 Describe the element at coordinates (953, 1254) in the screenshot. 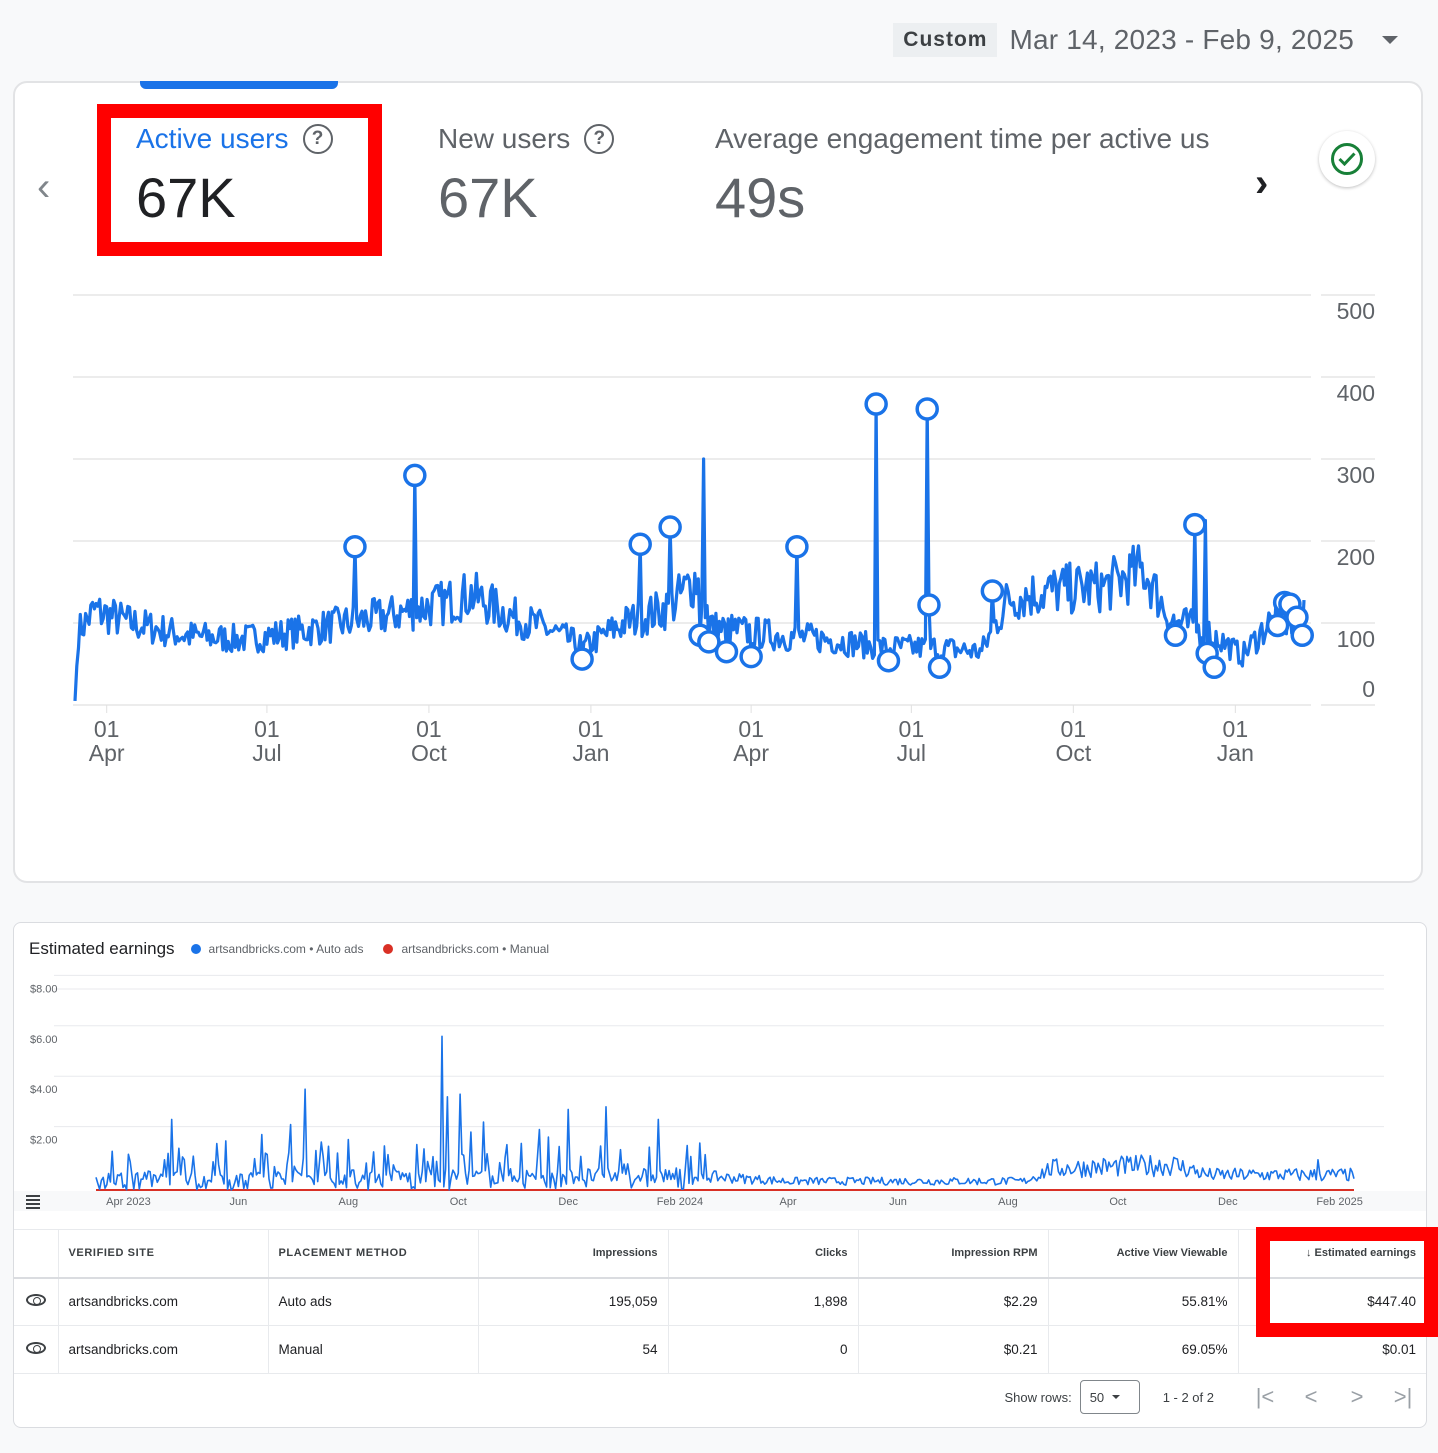

I see `column-header-rpm: Impression RPM` at that location.